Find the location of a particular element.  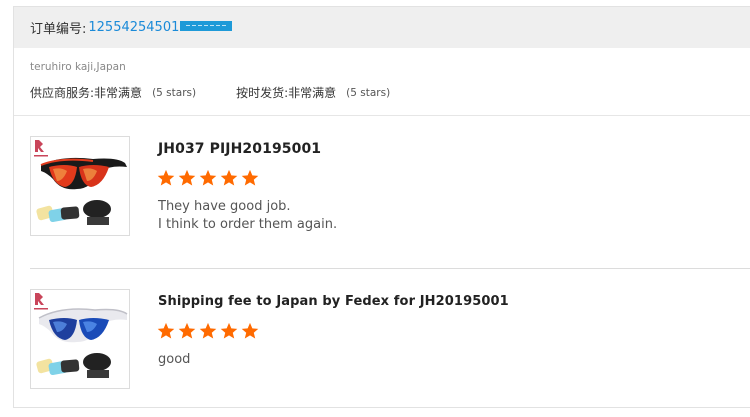

order-tag-badge is located at coordinates (206, 25).